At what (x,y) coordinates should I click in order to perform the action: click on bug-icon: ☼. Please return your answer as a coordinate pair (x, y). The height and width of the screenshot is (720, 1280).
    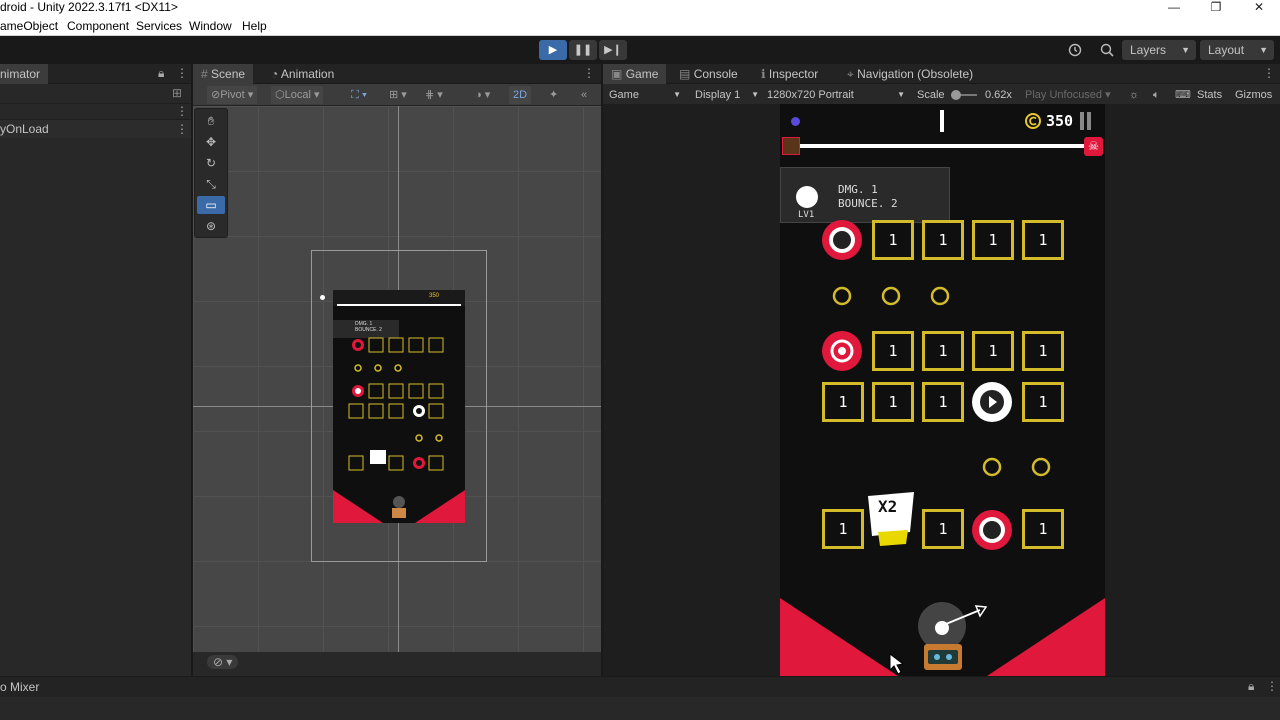
    Looking at the image, I should click on (1134, 95).